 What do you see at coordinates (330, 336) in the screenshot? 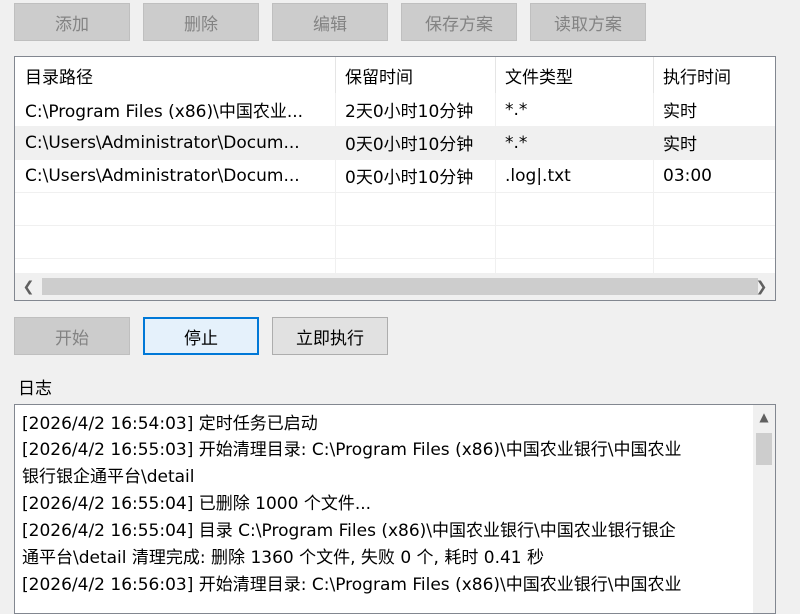
I see `run-now-button: 立即执行` at bounding box center [330, 336].